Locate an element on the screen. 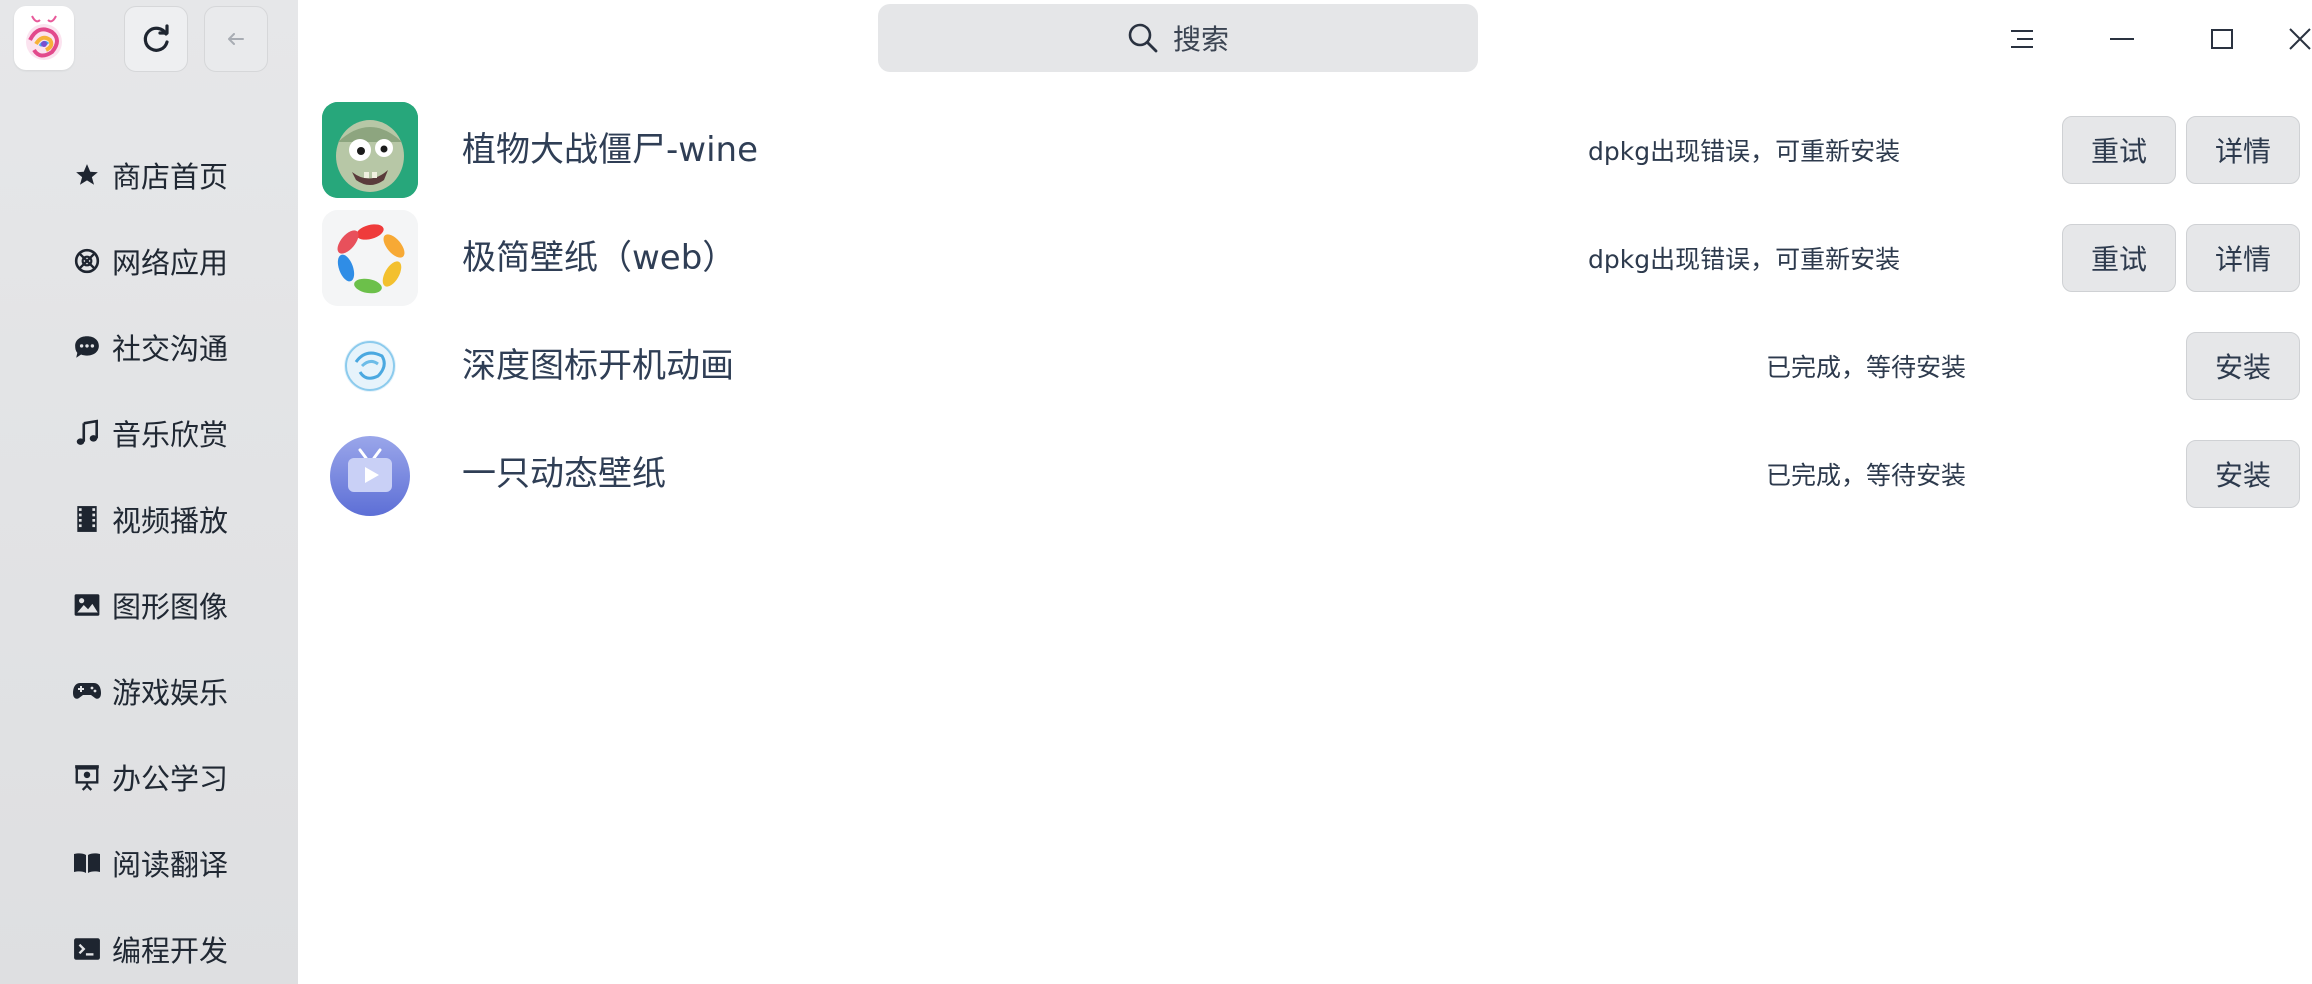  sidebar-item-home: 商店首页 is located at coordinates (149, 175).